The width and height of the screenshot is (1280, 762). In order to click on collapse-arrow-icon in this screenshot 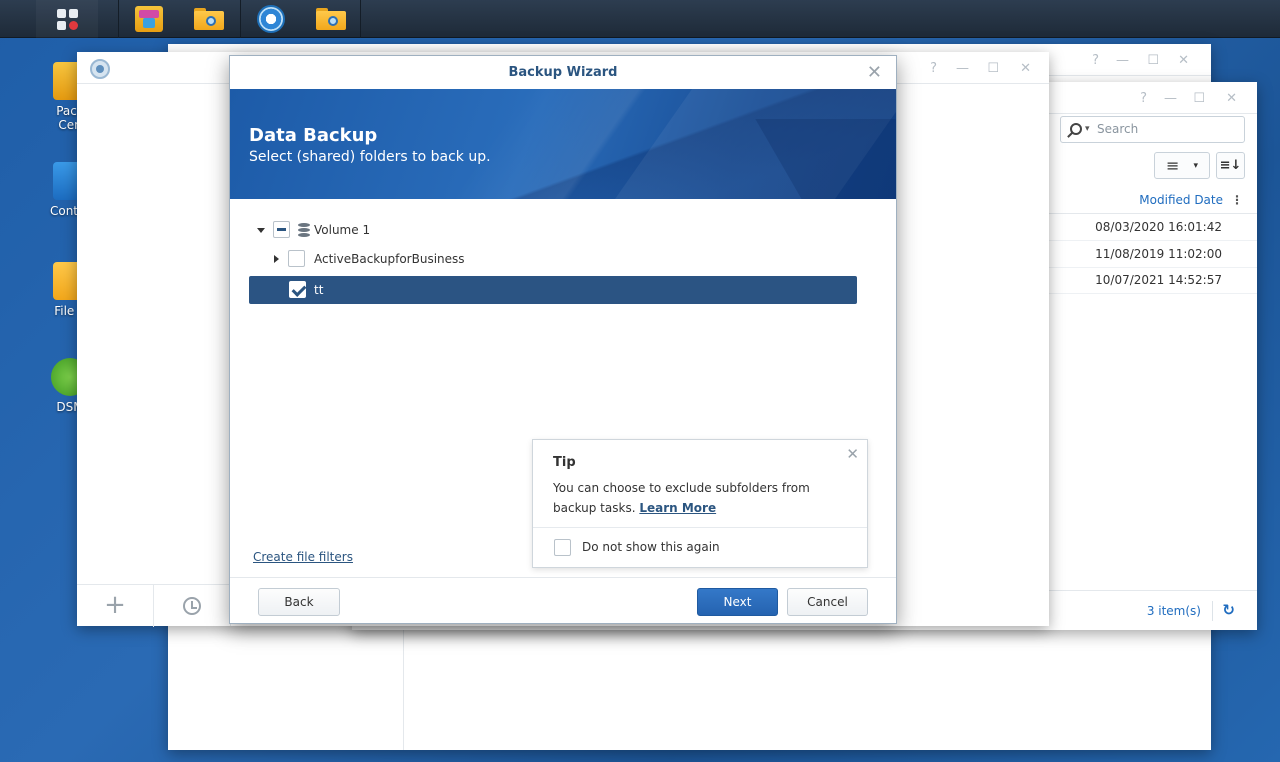, I will do `click(261, 230)`.